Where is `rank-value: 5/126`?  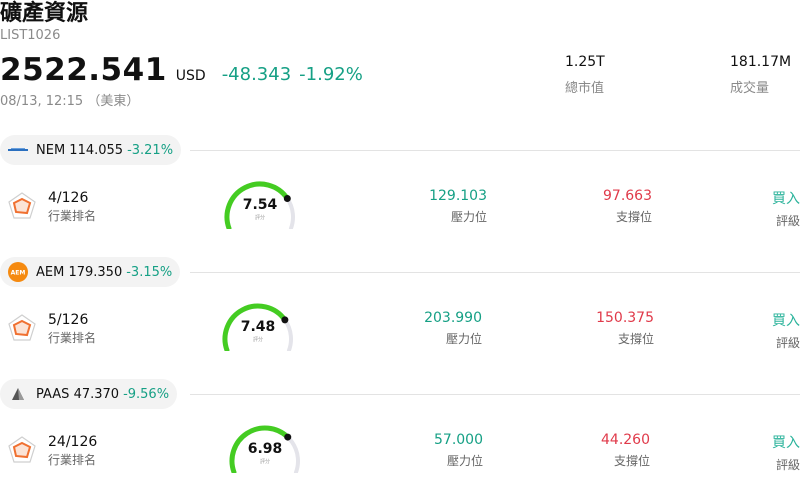 rank-value: 5/126 is located at coordinates (68, 320).